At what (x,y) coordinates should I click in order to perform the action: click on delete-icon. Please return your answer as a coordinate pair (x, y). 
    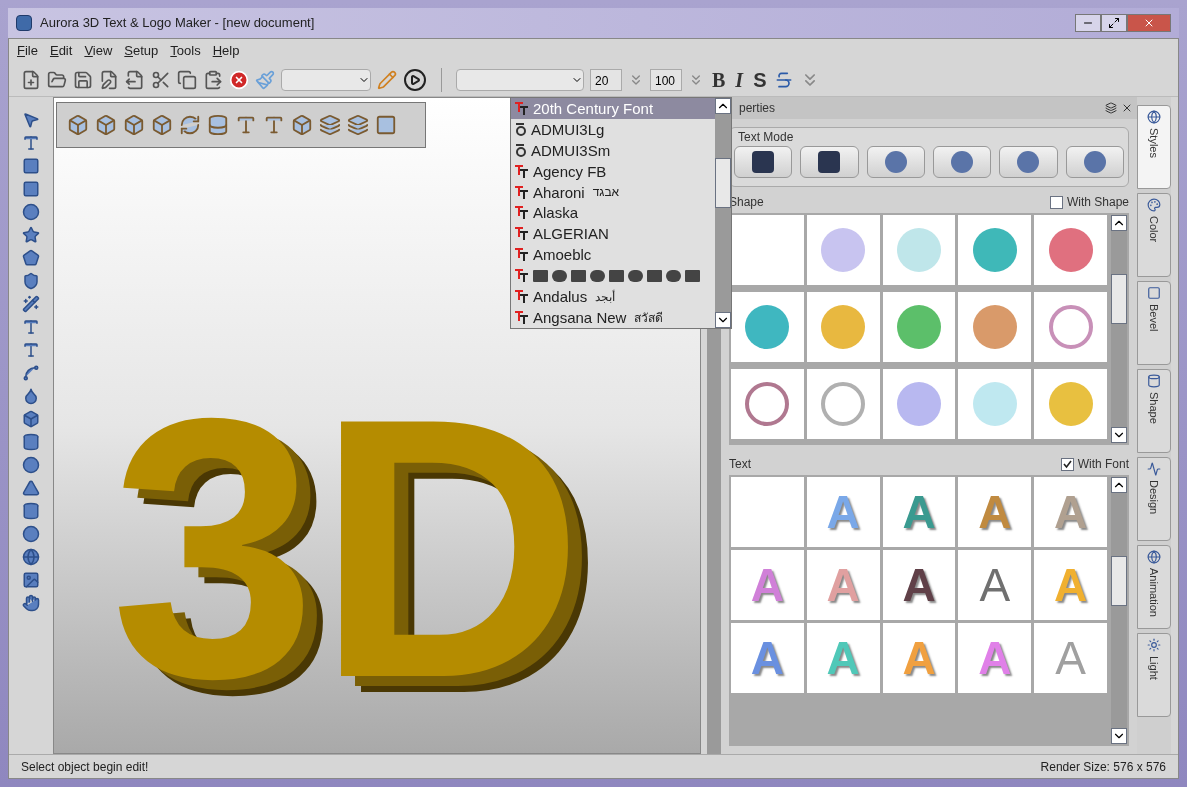
    Looking at the image, I should click on (239, 79).